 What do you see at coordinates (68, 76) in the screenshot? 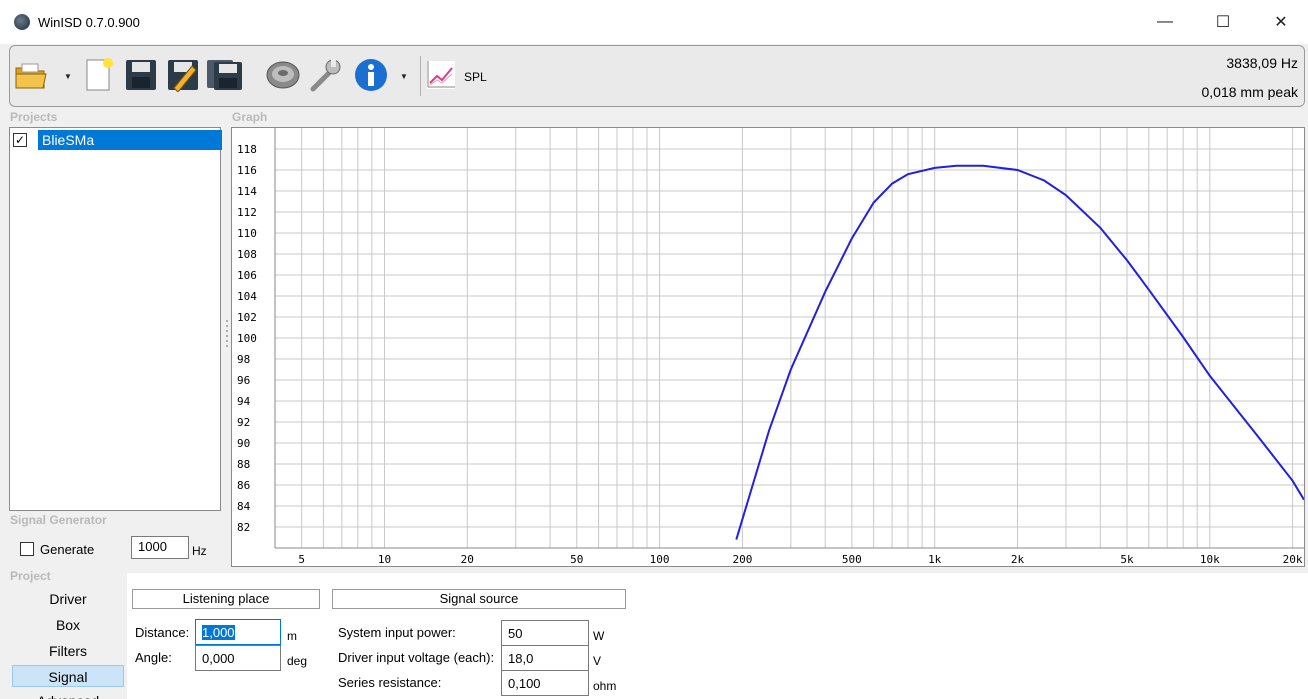
I see `open-dropdown-arrow-icon: ▼` at bounding box center [68, 76].